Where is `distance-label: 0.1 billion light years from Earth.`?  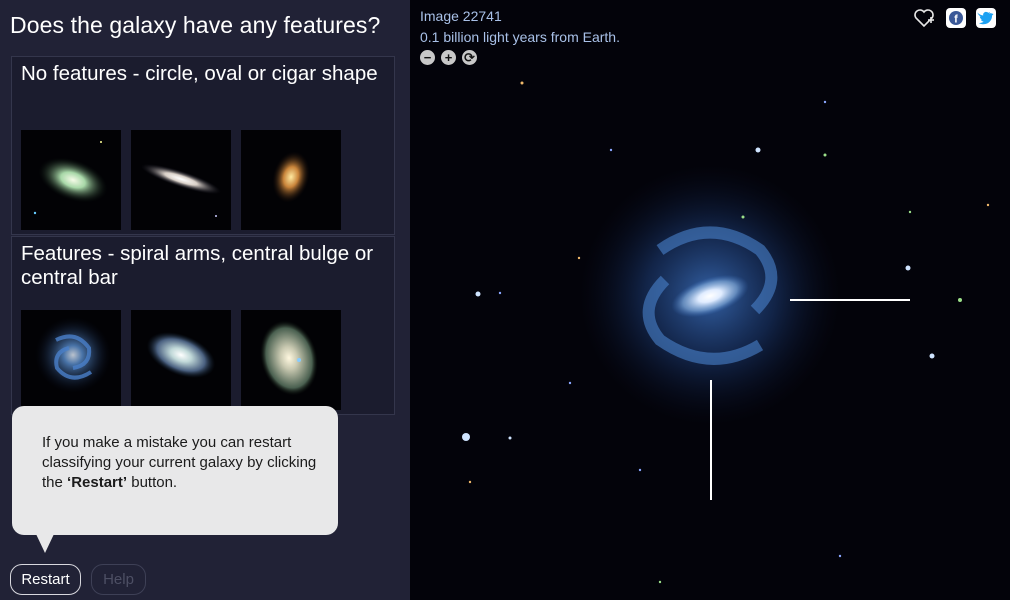 distance-label: 0.1 billion light years from Earth. is located at coordinates (520, 37).